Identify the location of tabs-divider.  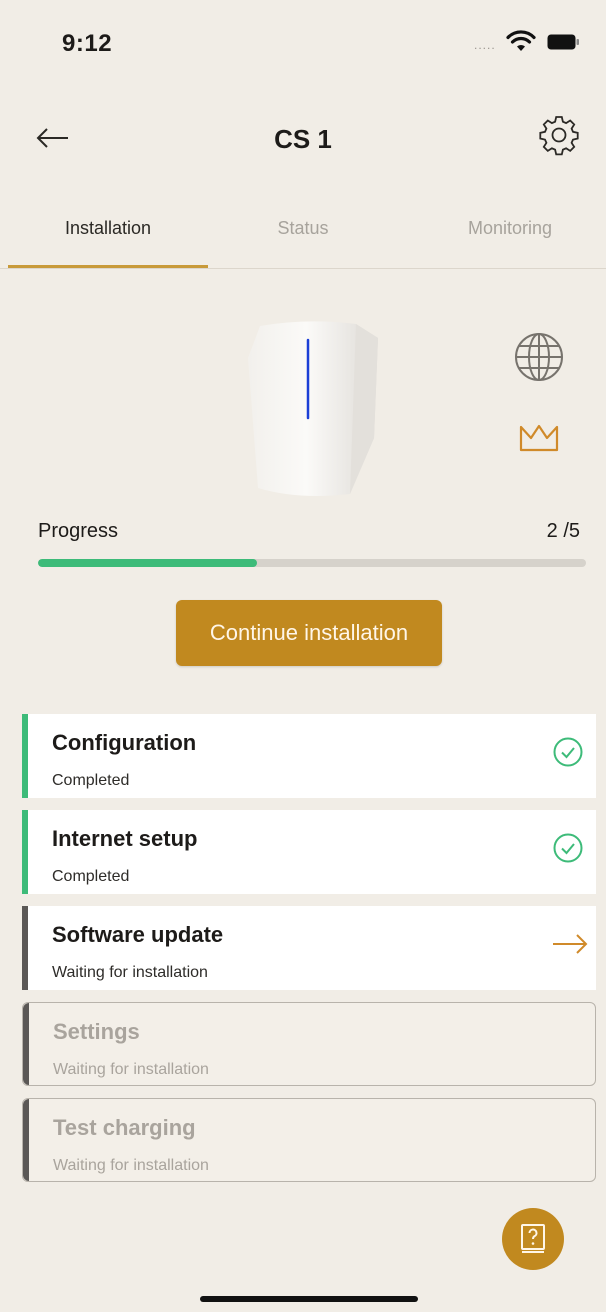
(303, 268).